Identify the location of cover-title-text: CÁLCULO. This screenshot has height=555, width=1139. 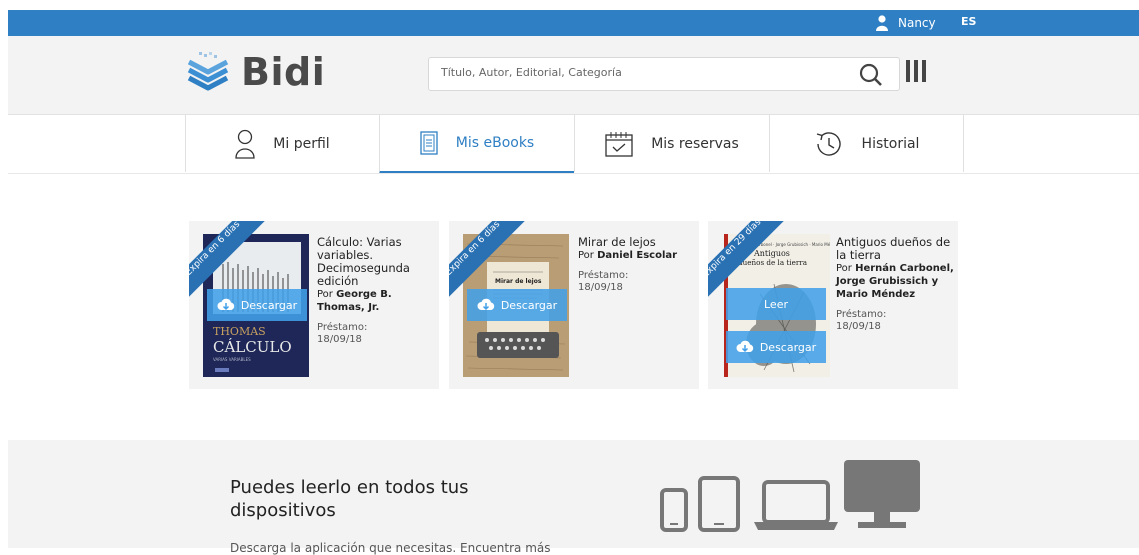
(252, 347).